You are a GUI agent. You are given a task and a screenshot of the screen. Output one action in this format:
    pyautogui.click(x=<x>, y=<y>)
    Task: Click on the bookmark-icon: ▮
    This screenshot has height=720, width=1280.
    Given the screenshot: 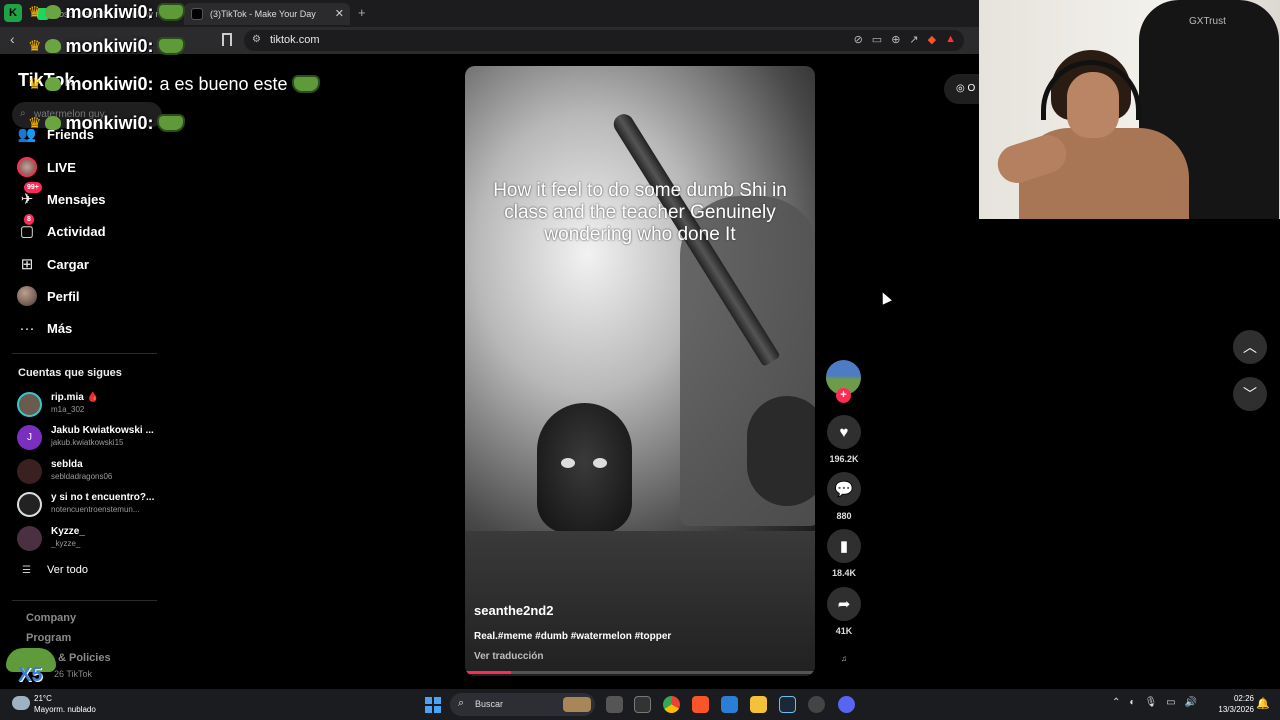 What is the action you would take?
    pyautogui.click(x=844, y=546)
    